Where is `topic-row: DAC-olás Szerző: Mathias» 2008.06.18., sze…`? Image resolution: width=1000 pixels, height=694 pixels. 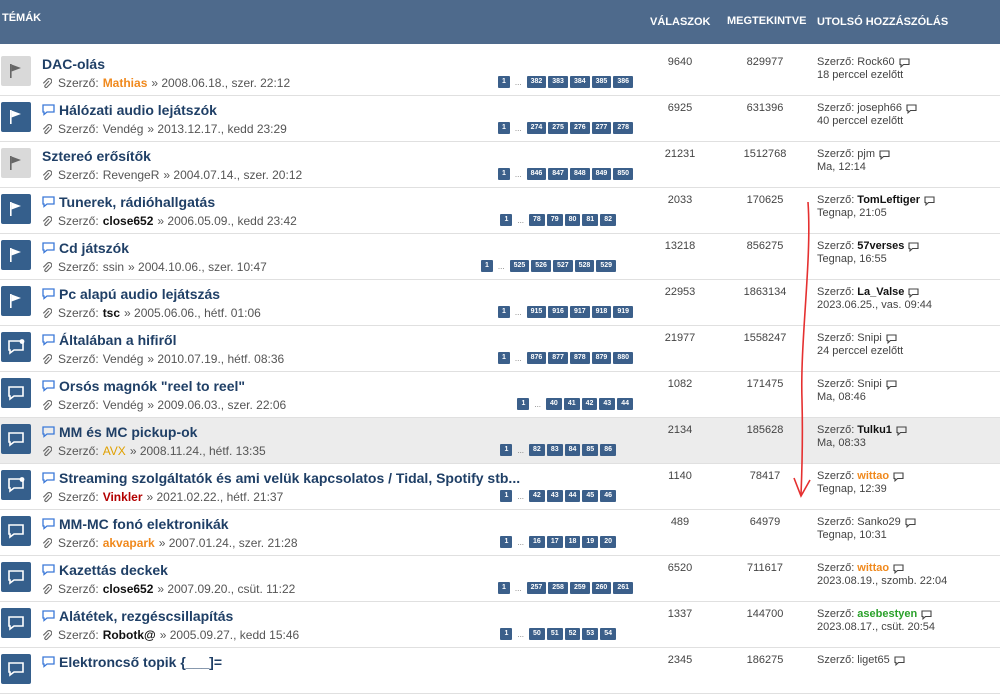 topic-row: DAC-olás Szerző: Mathias» 2008.06.18., sze… is located at coordinates (500, 73).